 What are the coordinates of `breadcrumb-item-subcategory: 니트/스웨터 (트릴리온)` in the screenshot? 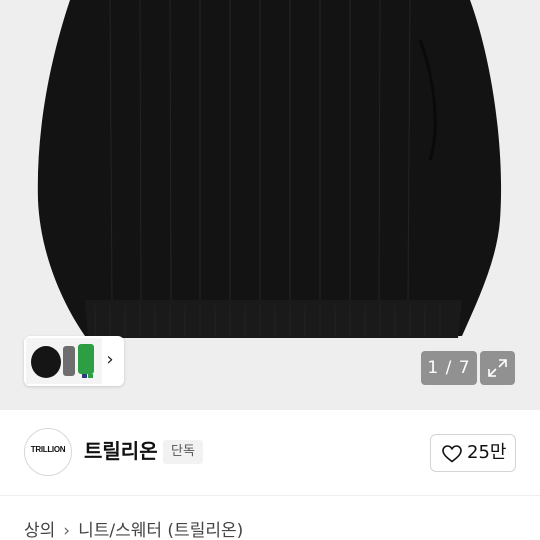 It's located at (160, 530).